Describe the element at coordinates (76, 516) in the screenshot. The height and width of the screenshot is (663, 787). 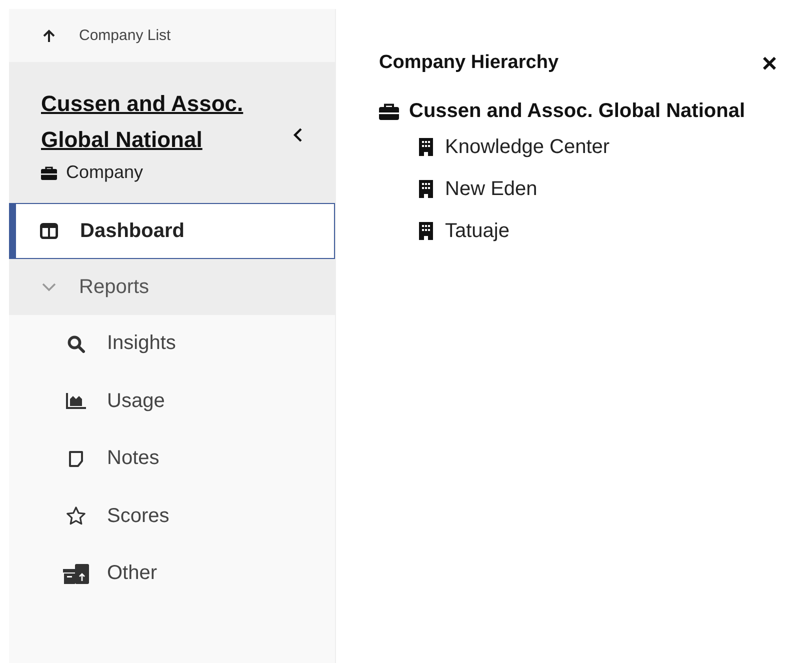
I see `star-icon` at that location.